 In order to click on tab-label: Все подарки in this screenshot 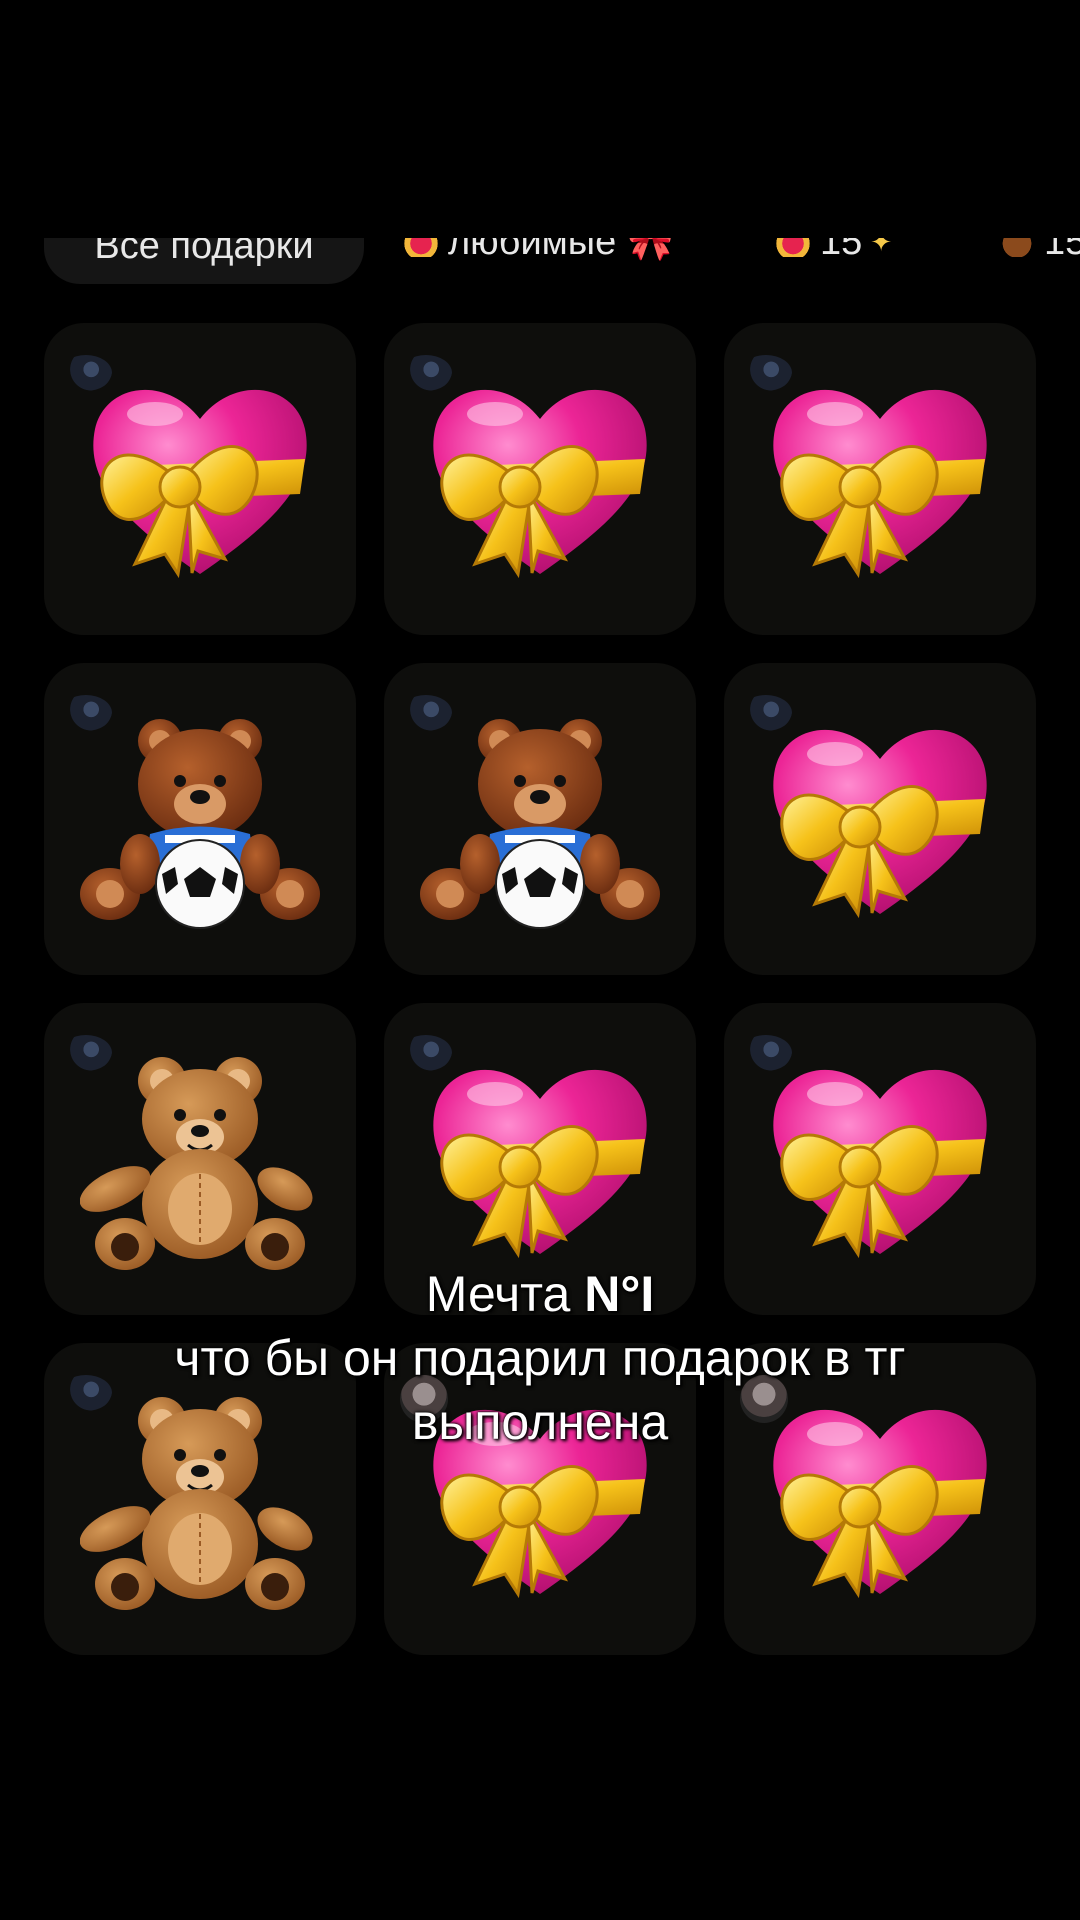, I will do `click(204, 252)`.